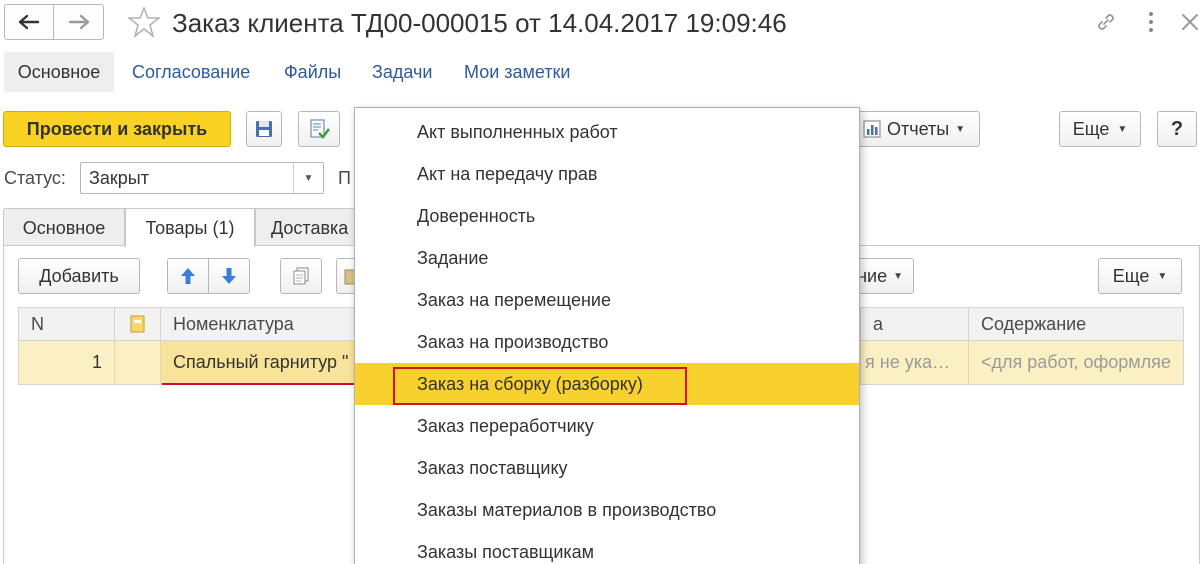  I want to click on reports-icon, so click(872, 129).